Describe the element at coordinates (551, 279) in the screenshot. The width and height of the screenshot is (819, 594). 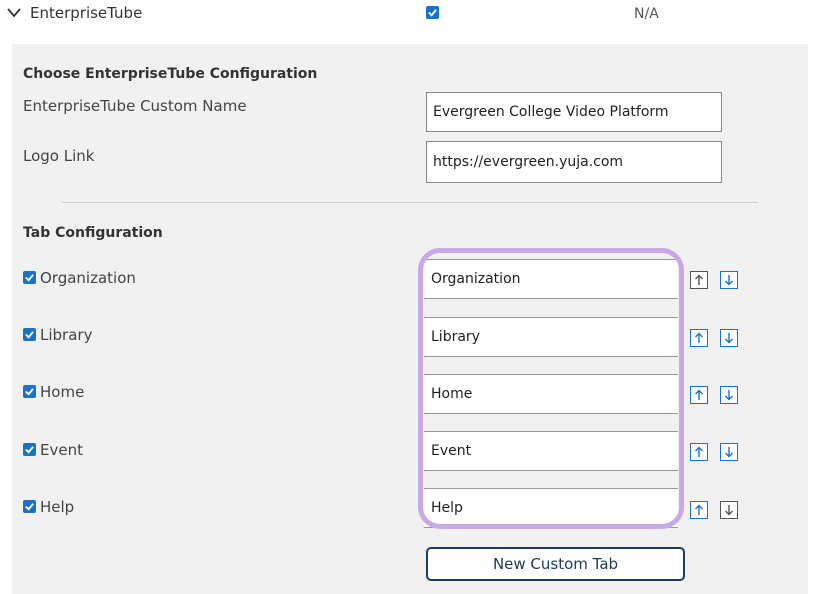
I see `tab-organization-input: Organization` at that location.